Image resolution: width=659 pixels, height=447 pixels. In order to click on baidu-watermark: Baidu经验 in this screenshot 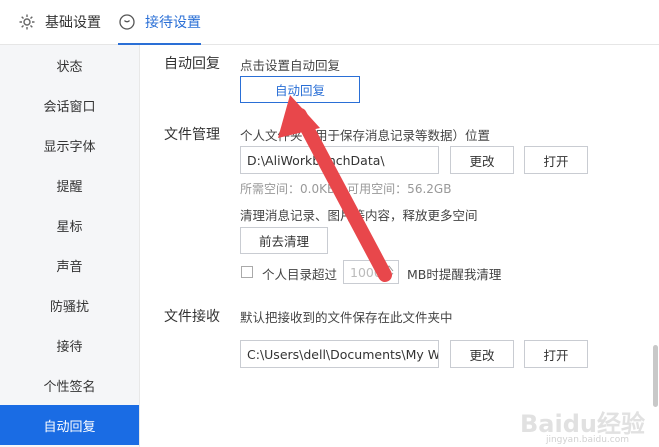, I will do `click(582, 424)`.